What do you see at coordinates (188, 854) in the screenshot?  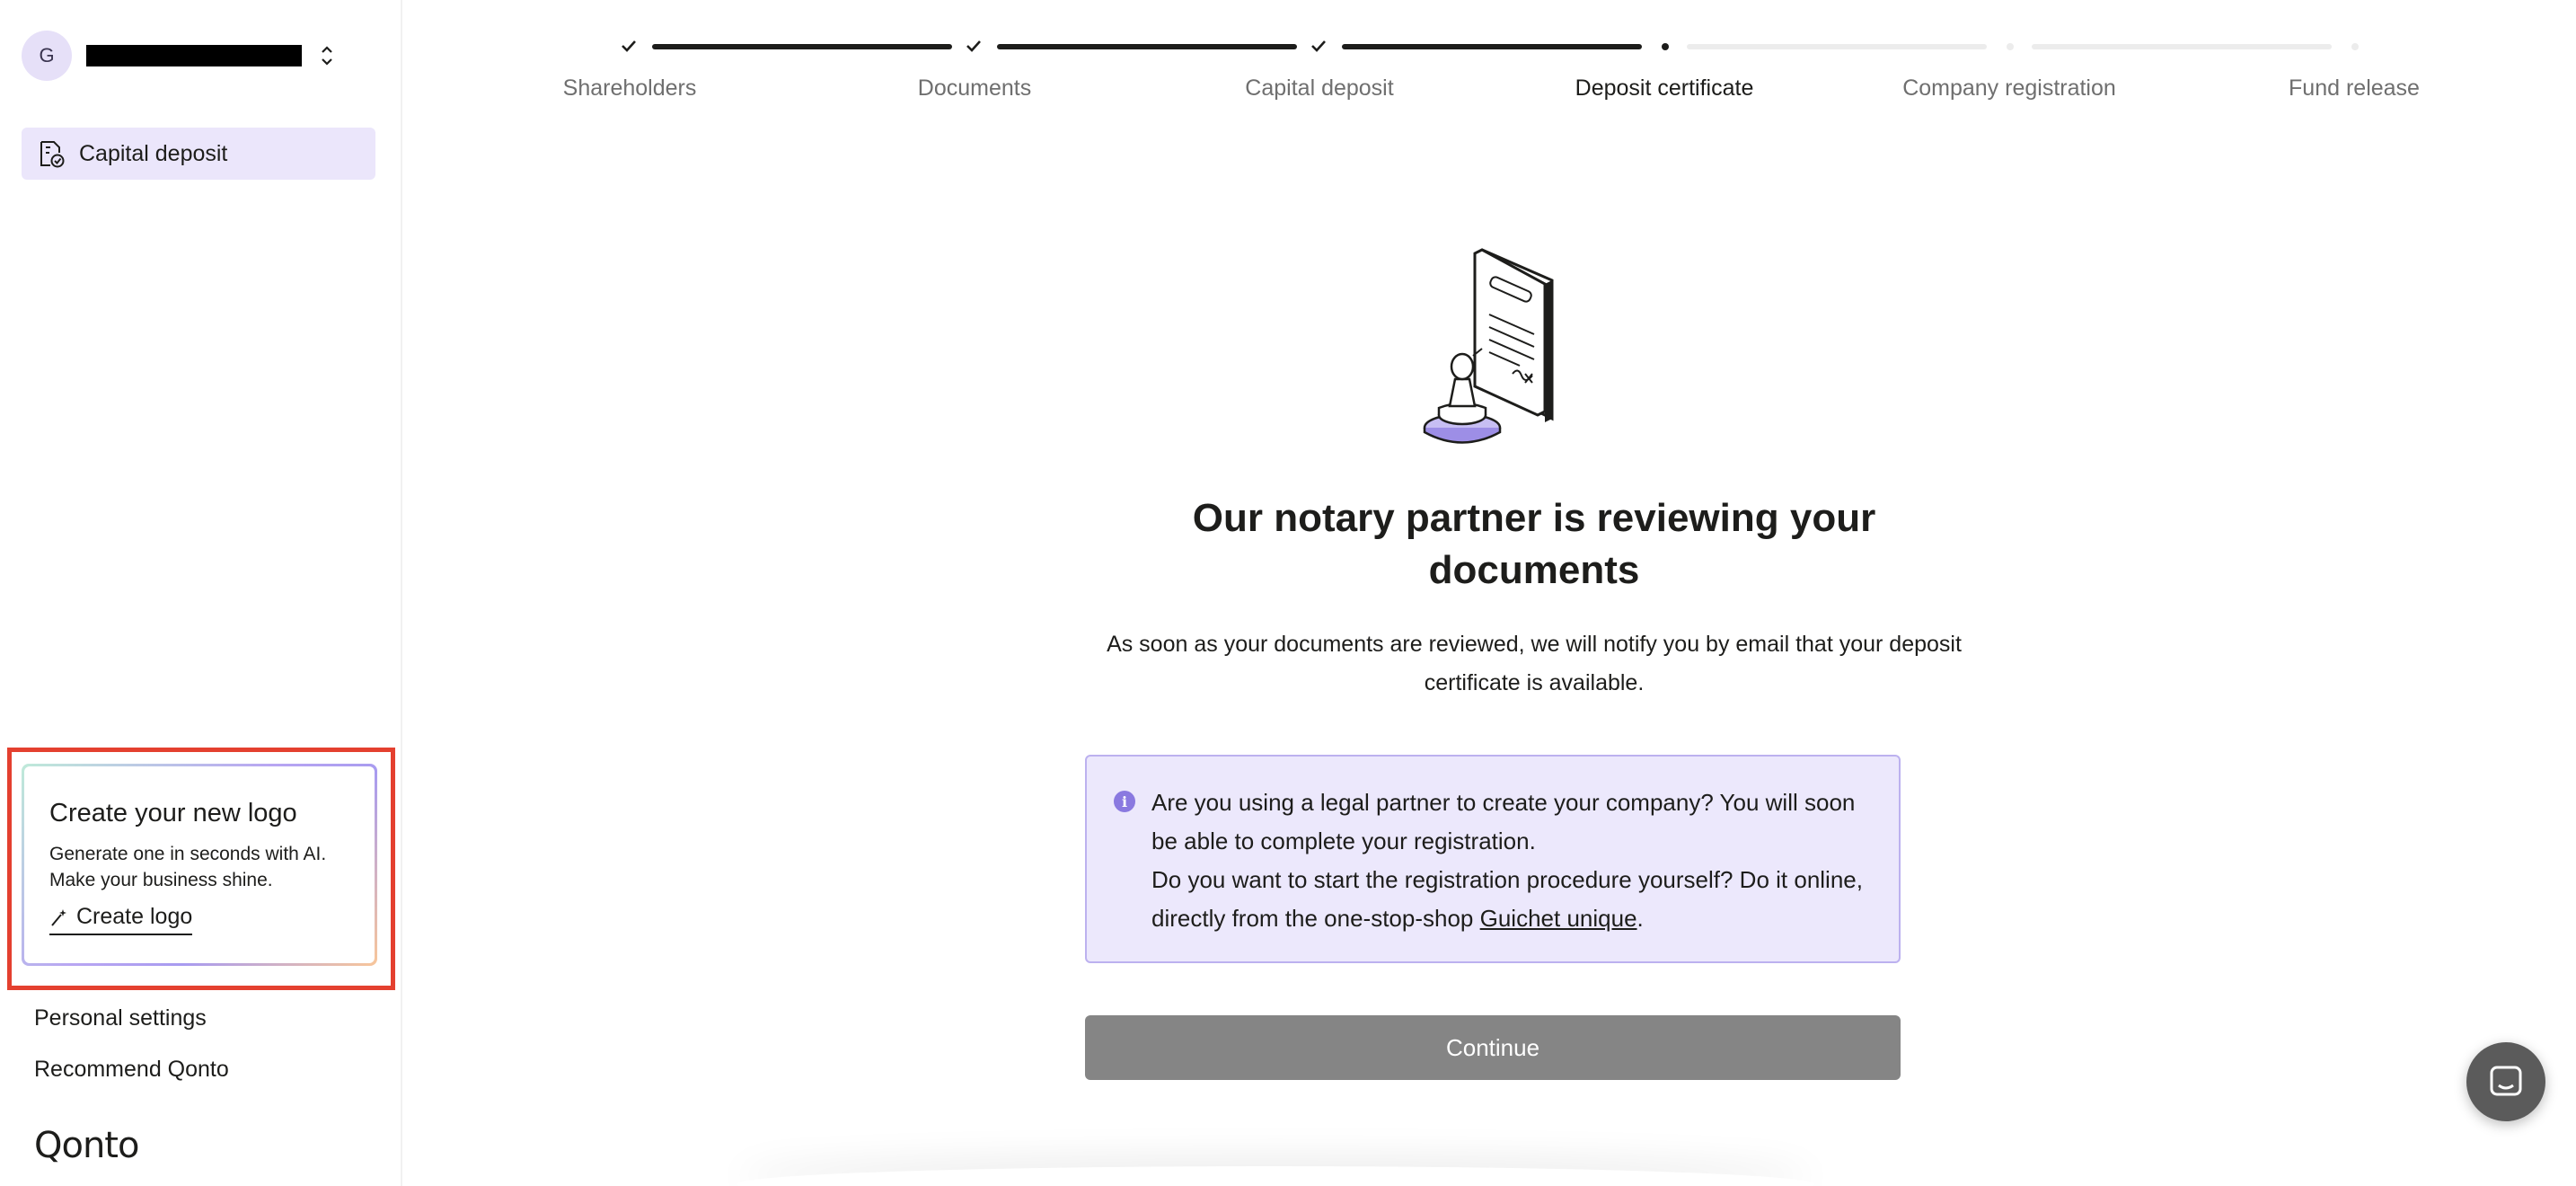 I see `promo-text-line1: Generate one in seconds with AI.` at bounding box center [188, 854].